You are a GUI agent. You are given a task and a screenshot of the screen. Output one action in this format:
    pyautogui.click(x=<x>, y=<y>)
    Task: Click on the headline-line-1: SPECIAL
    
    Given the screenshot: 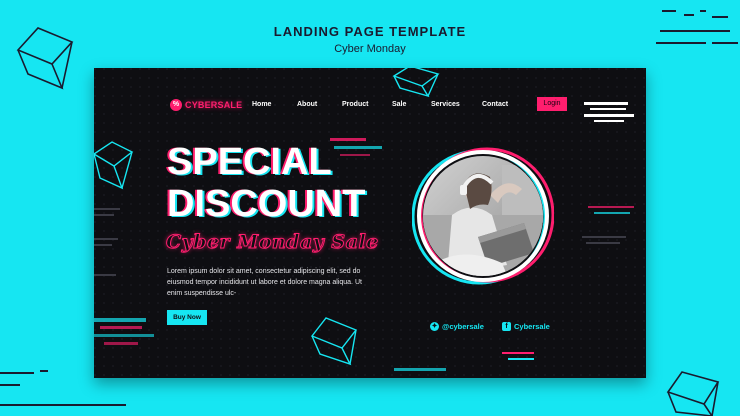 What is the action you would take?
    pyautogui.click(x=249, y=162)
    